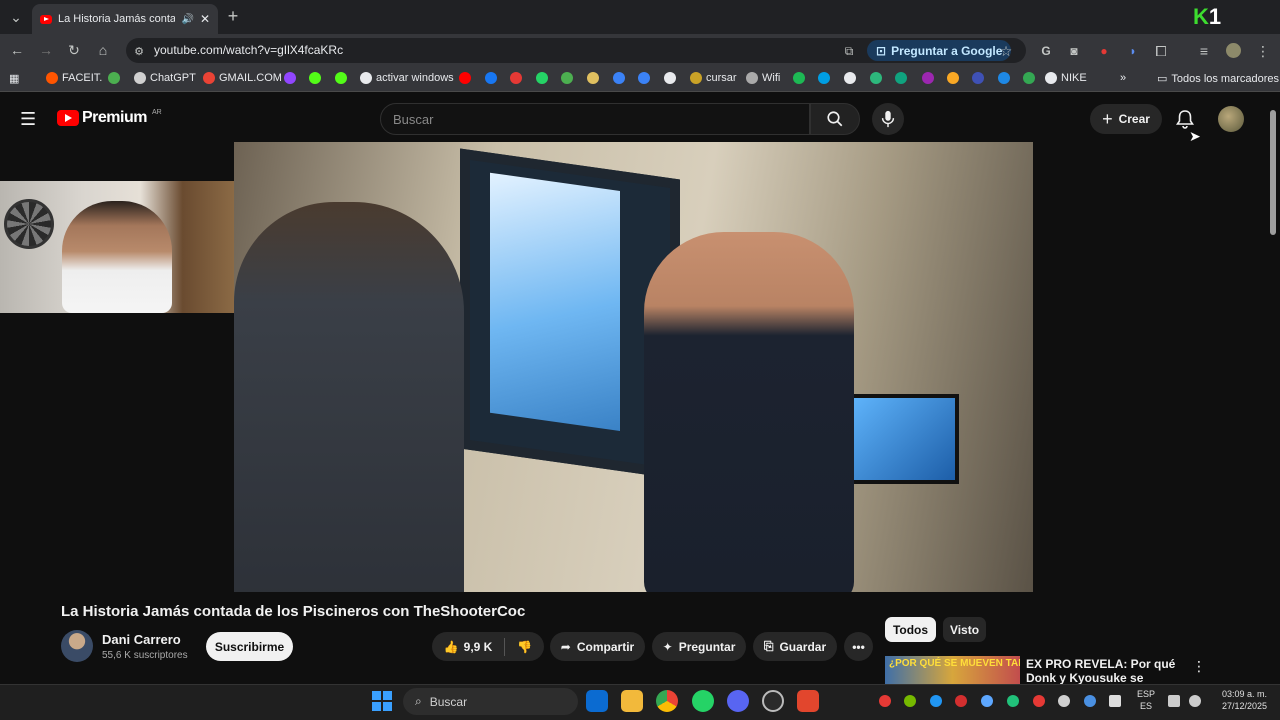 The width and height of the screenshot is (1280, 720). Describe the element at coordinates (249, 646) in the screenshot. I see `subscribe-button: Suscribirme` at that location.